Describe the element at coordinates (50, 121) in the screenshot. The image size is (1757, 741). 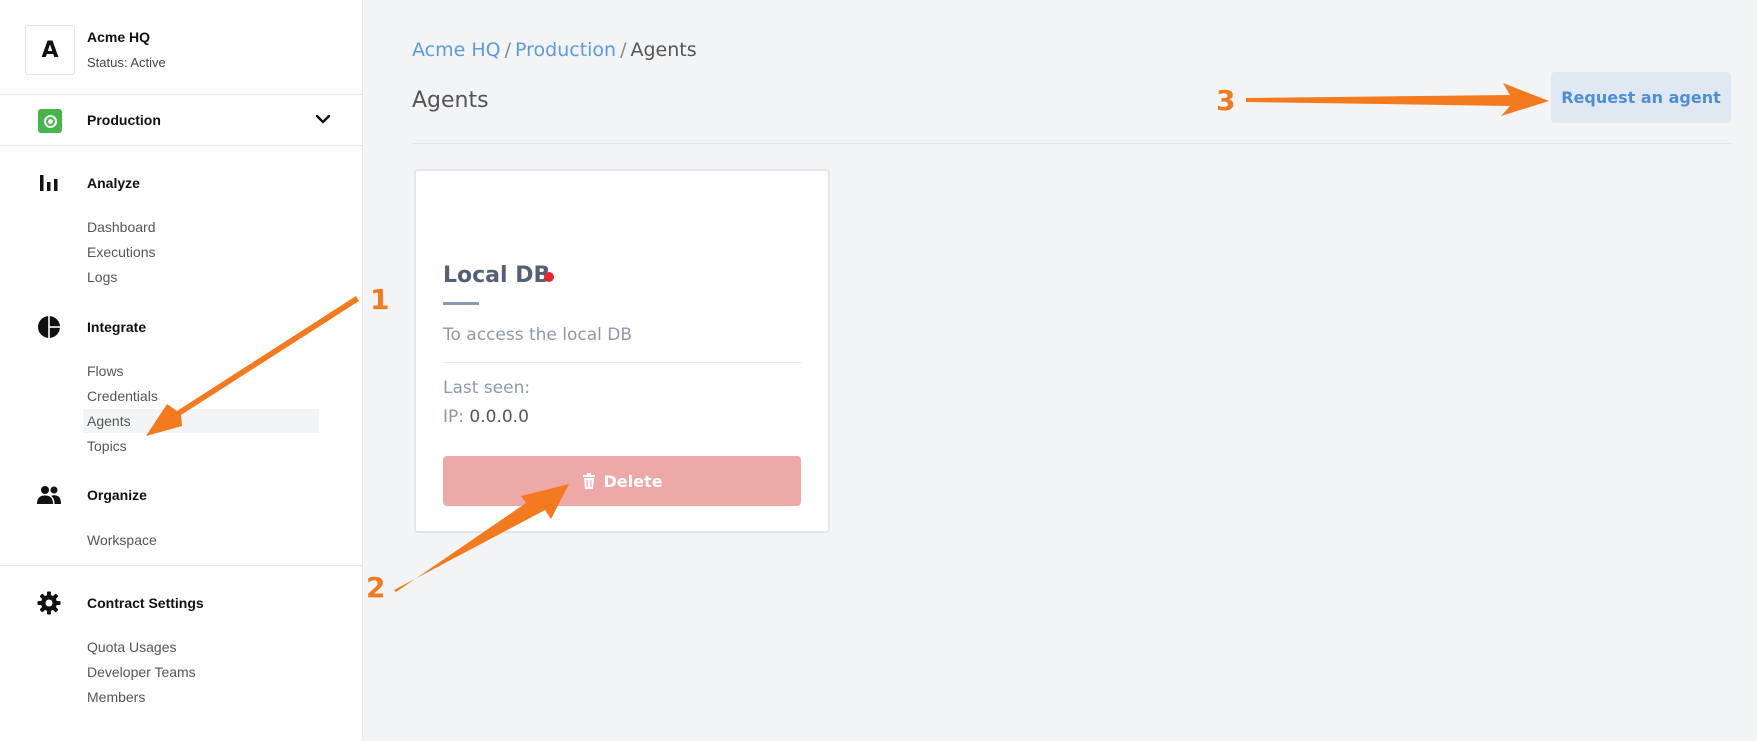
I see `environment-icon` at that location.